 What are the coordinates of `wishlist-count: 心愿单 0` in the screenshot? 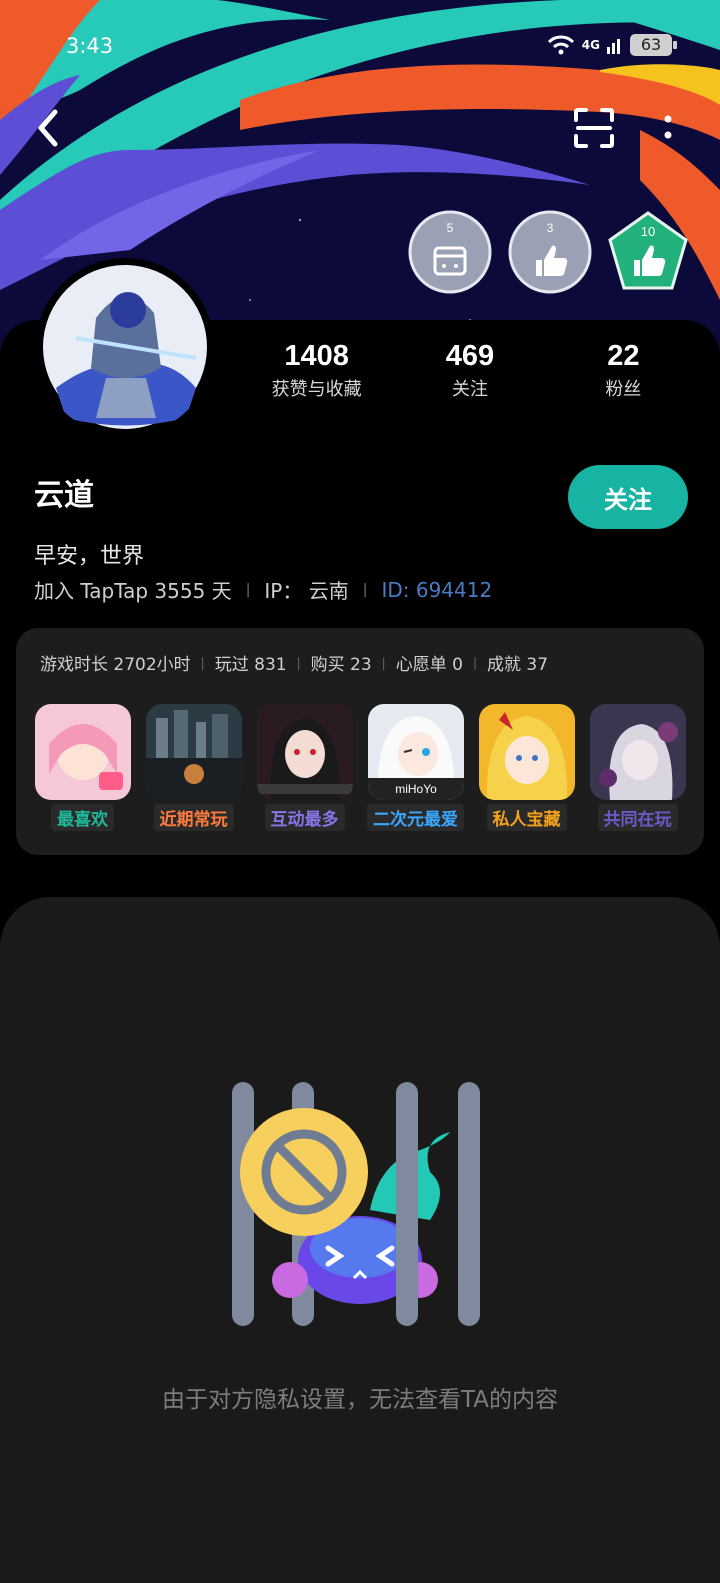 It's located at (429, 665).